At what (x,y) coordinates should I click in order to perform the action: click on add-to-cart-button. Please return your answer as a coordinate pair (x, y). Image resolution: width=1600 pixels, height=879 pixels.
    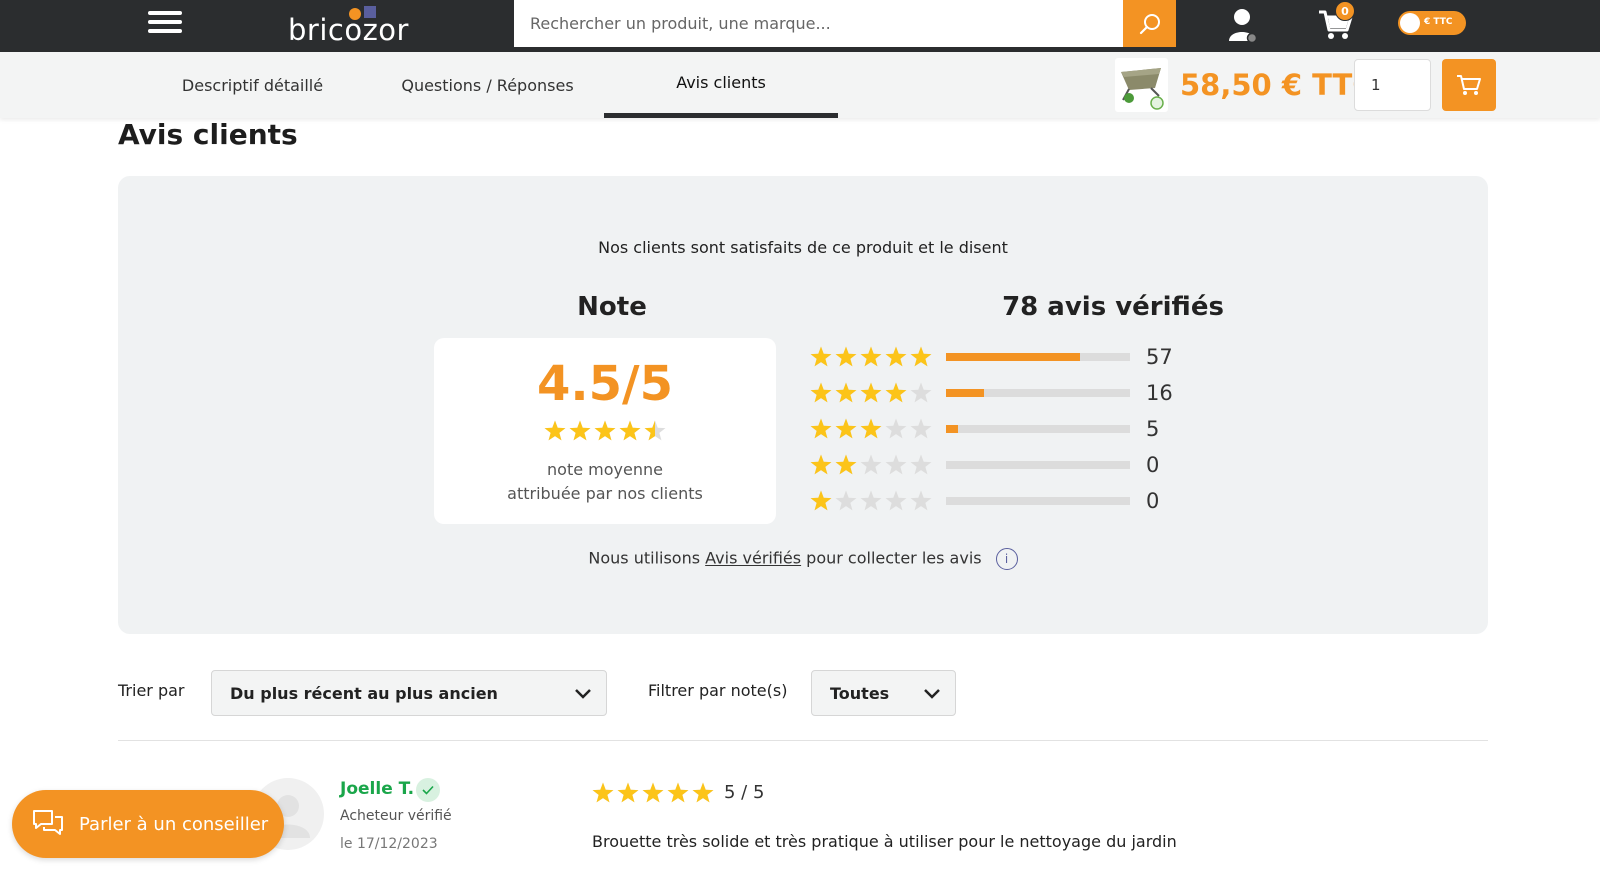
    Looking at the image, I should click on (1469, 85).